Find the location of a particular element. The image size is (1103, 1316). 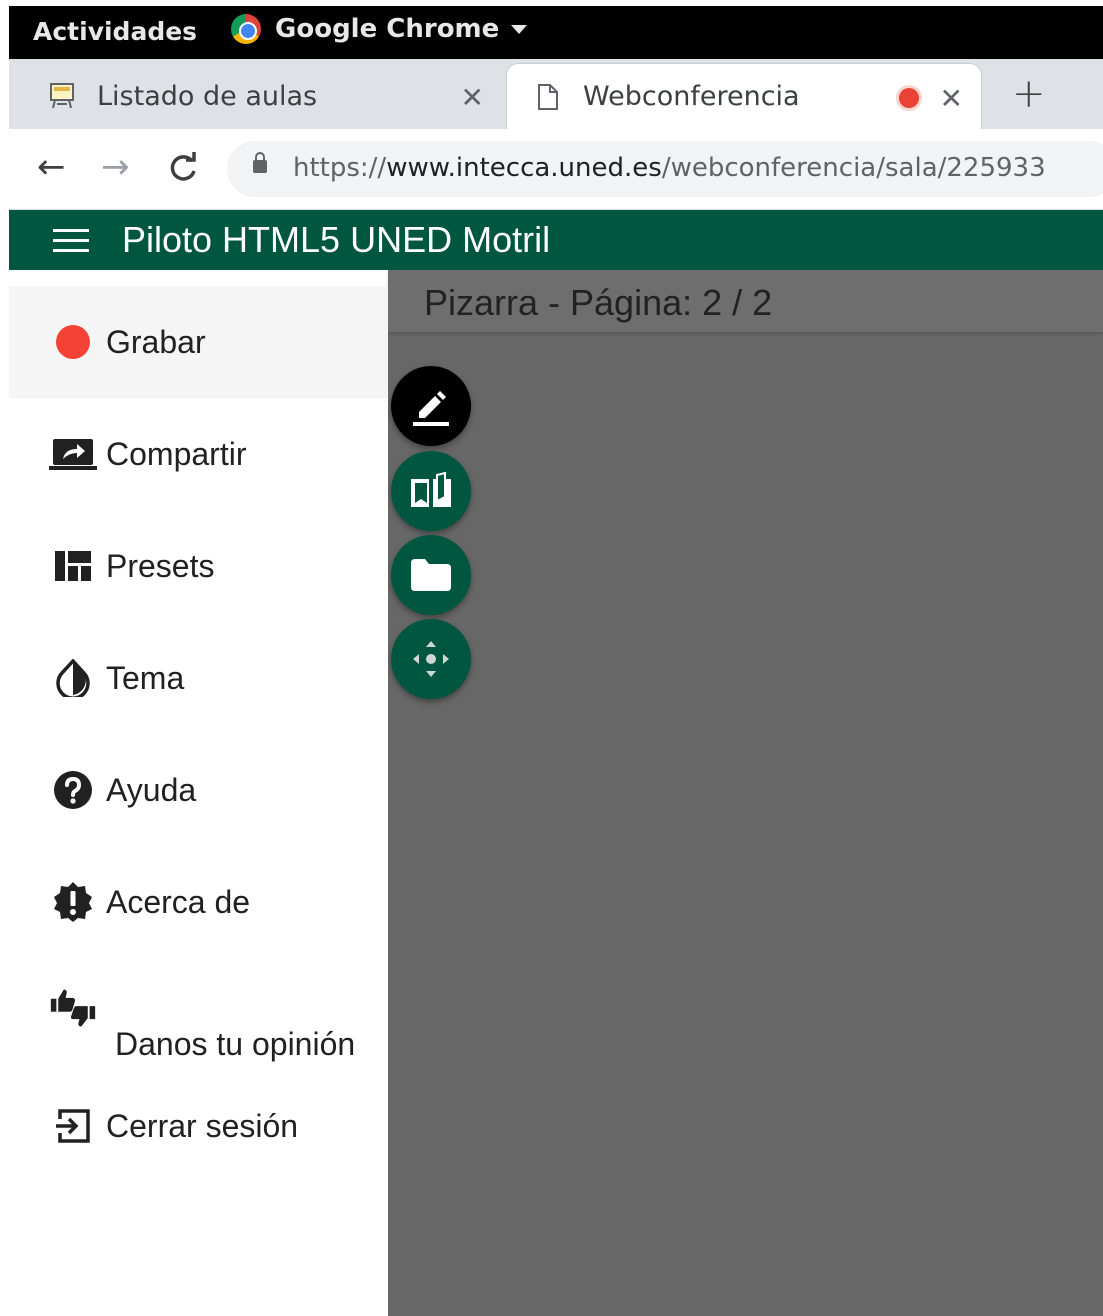

tab-listado-de-aulas: Listado de aulas ✕ is located at coordinates (256, 96).